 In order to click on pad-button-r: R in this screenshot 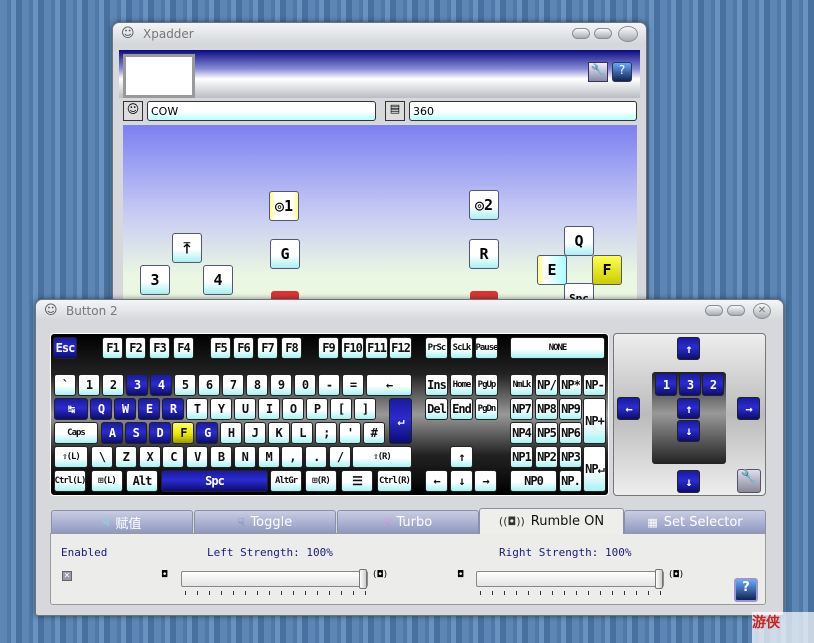, I will do `click(484, 254)`.